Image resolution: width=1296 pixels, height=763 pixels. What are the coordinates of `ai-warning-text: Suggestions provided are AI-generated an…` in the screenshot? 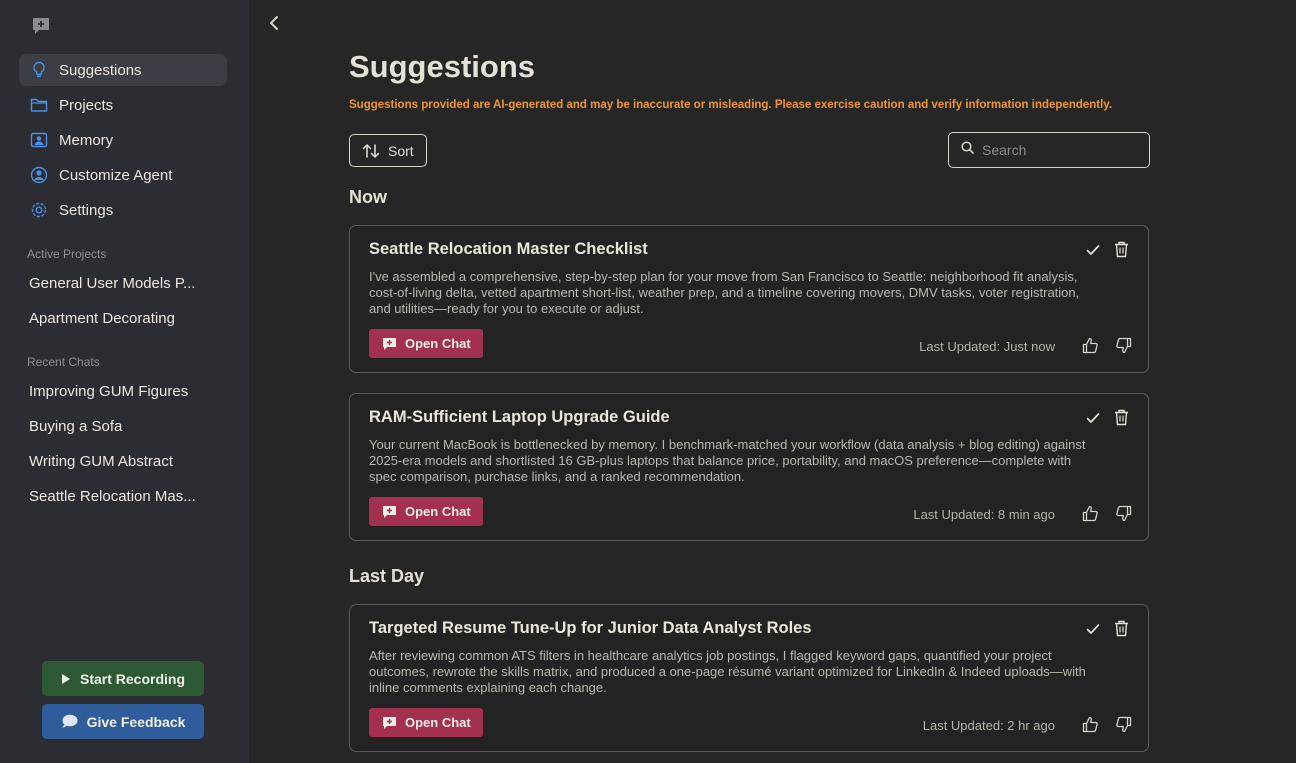 It's located at (731, 105).